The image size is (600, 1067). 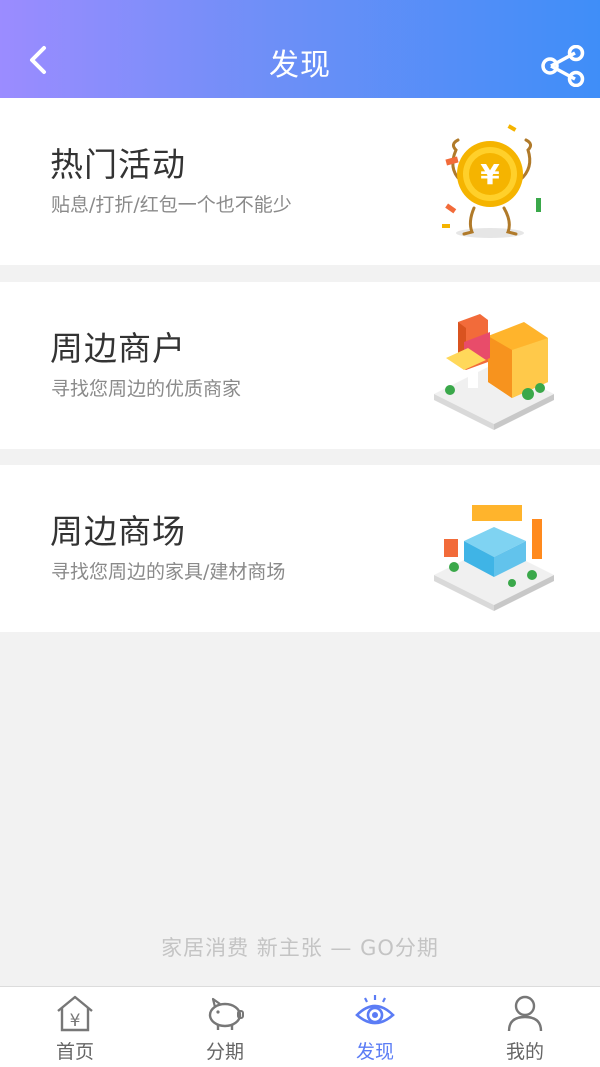 What do you see at coordinates (375, 1010) in the screenshot?
I see `eye-icon` at bounding box center [375, 1010].